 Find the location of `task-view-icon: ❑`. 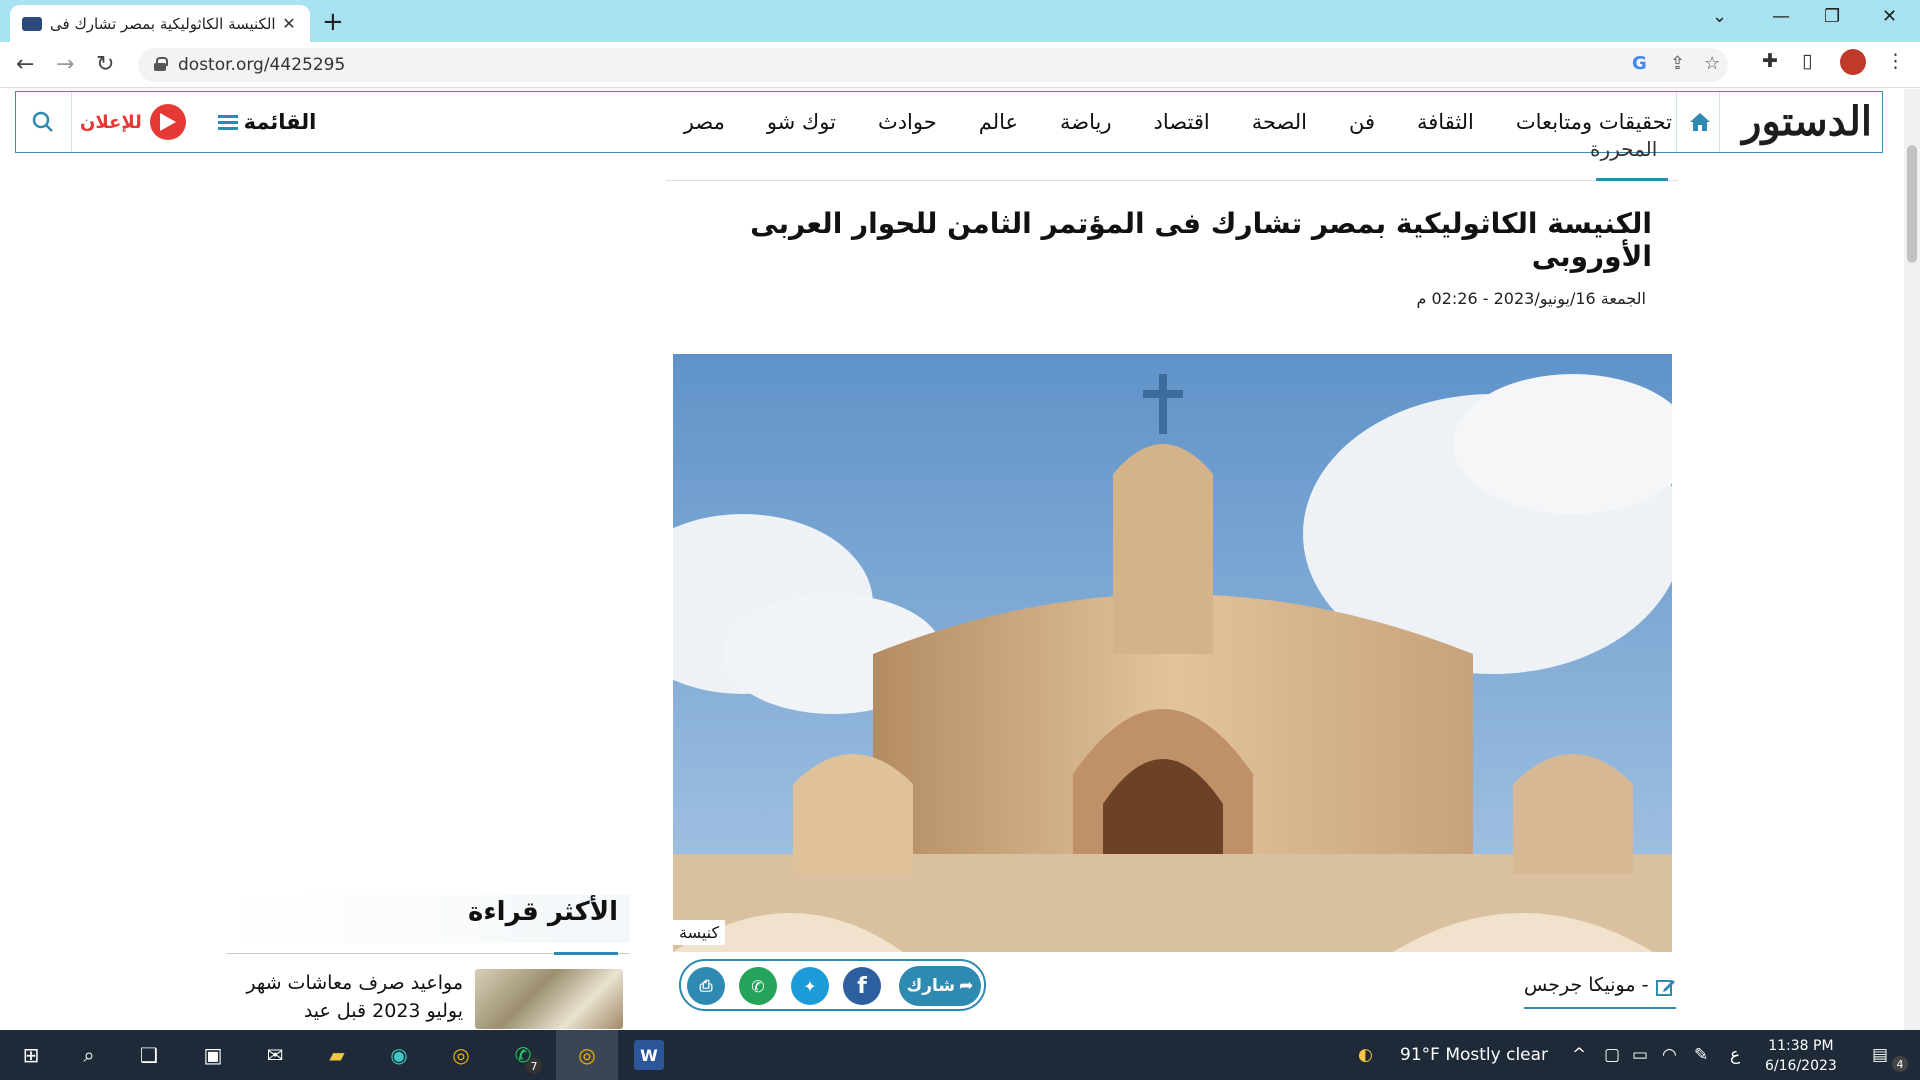

task-view-icon: ❑ is located at coordinates (149, 1055).